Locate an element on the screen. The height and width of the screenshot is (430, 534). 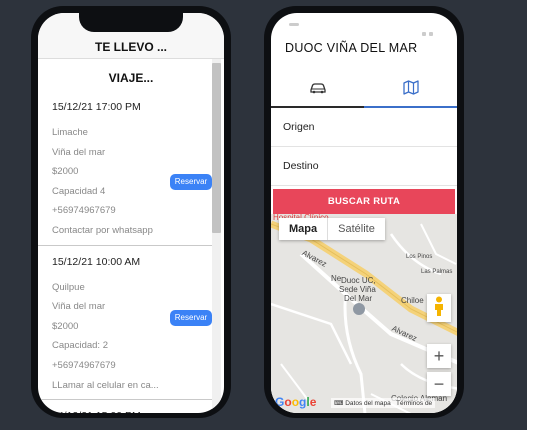
map-type-satellite-button: Satélite is located at coordinates (356, 229).